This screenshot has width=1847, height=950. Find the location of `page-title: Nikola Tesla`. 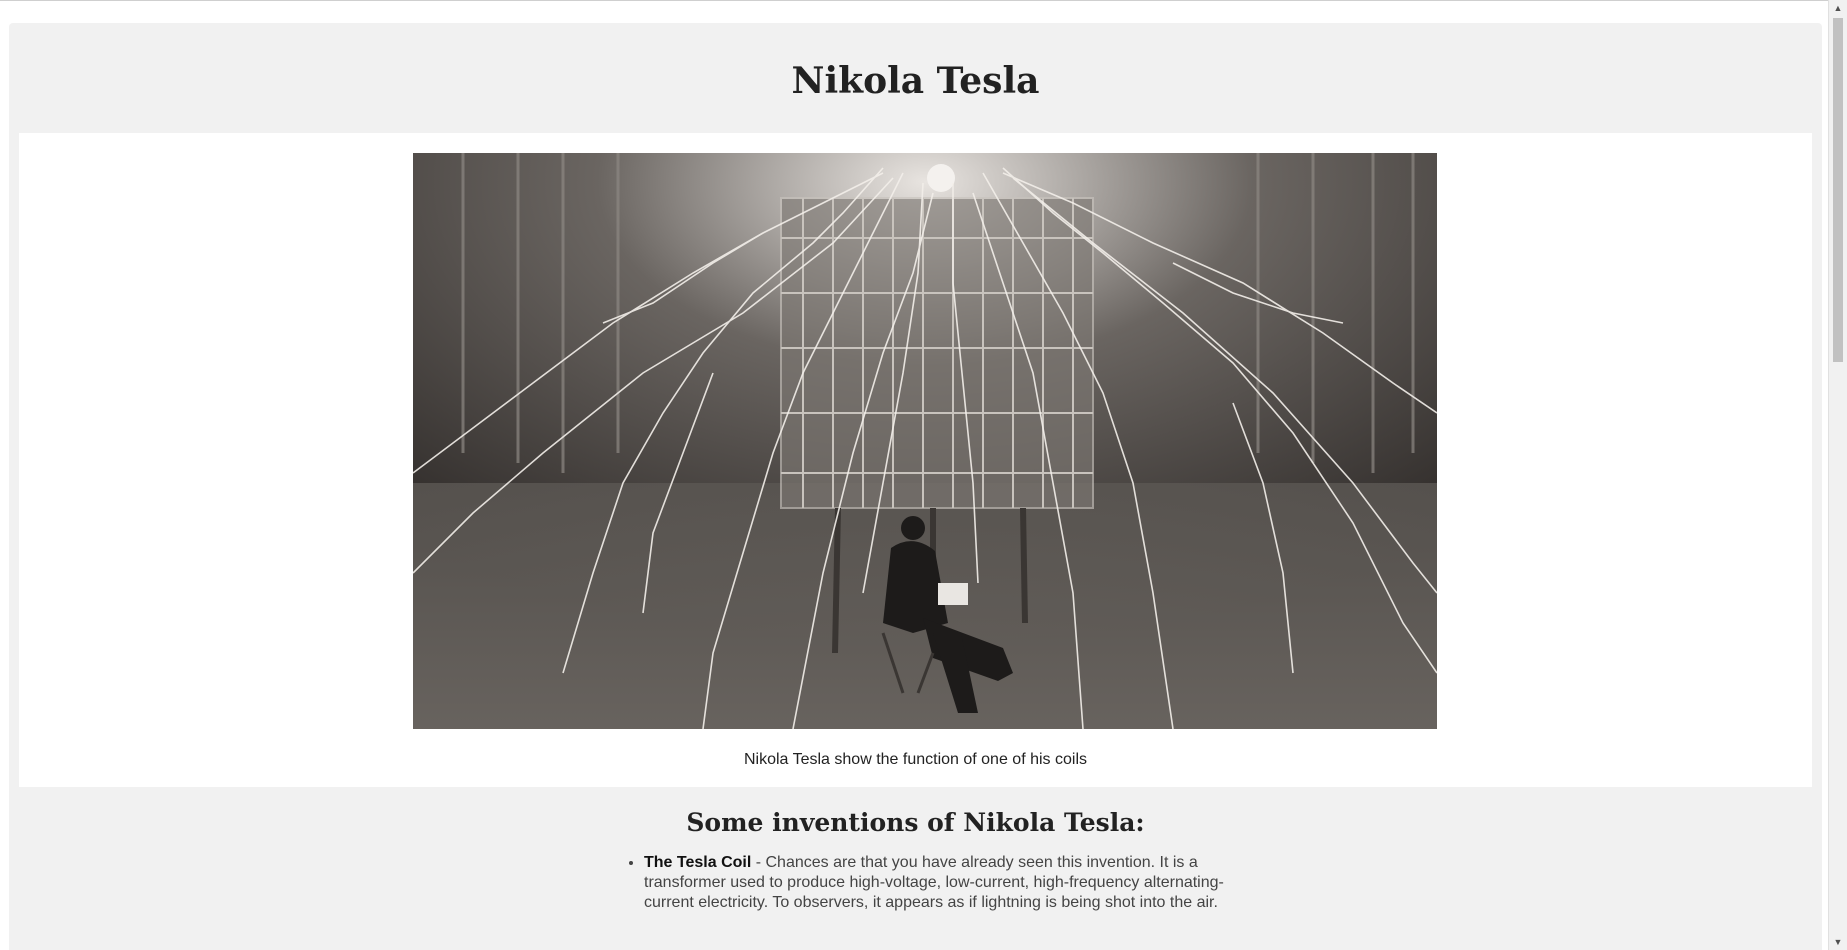

page-title: Nikola Tesla is located at coordinates (915, 81).